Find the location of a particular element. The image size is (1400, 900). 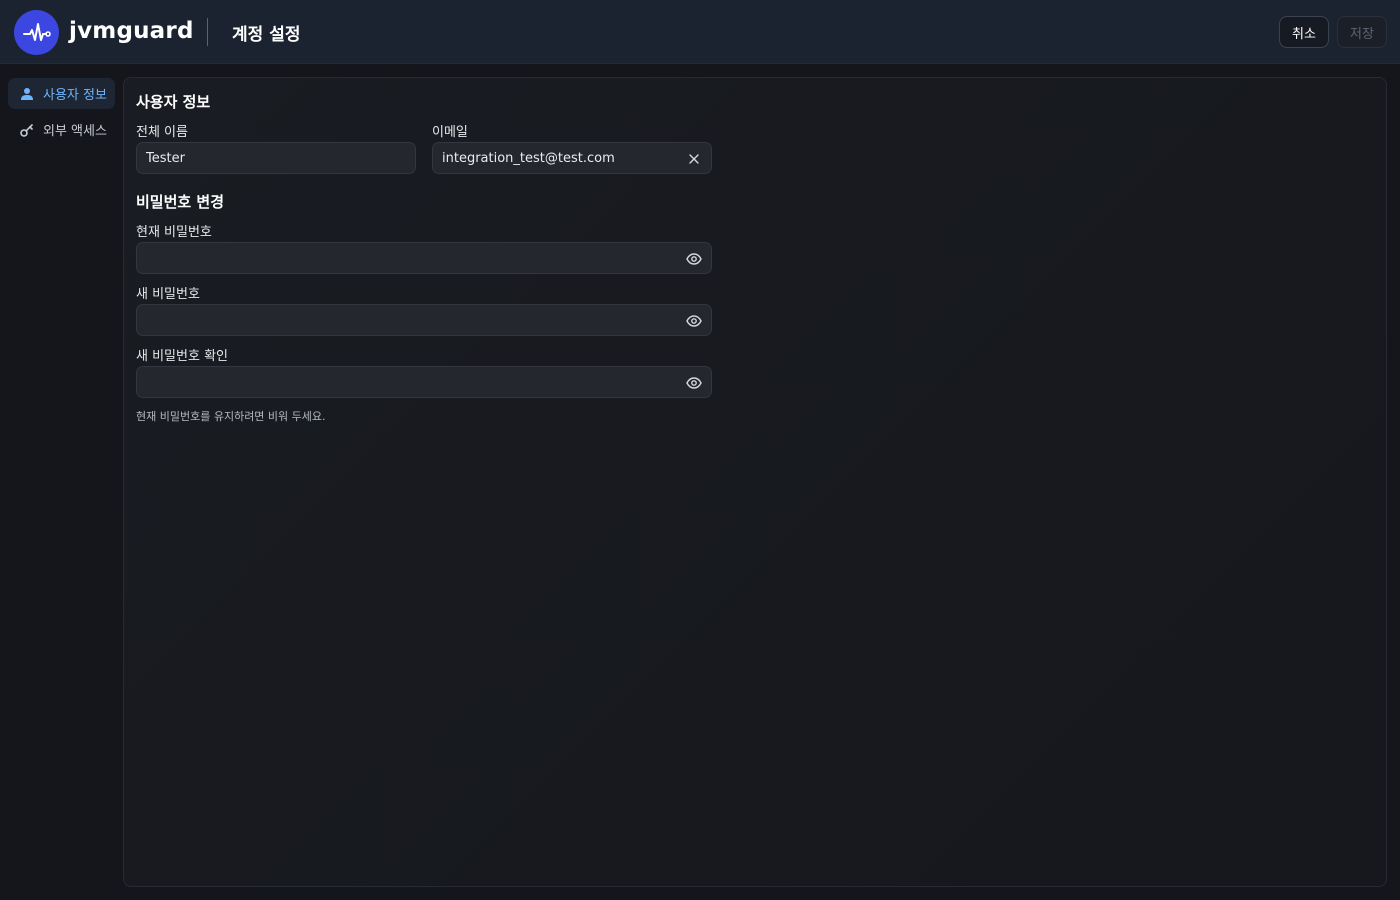

password-hint: 현재 비밀번호를 유지하려면 비워 두세요. is located at coordinates (231, 416).